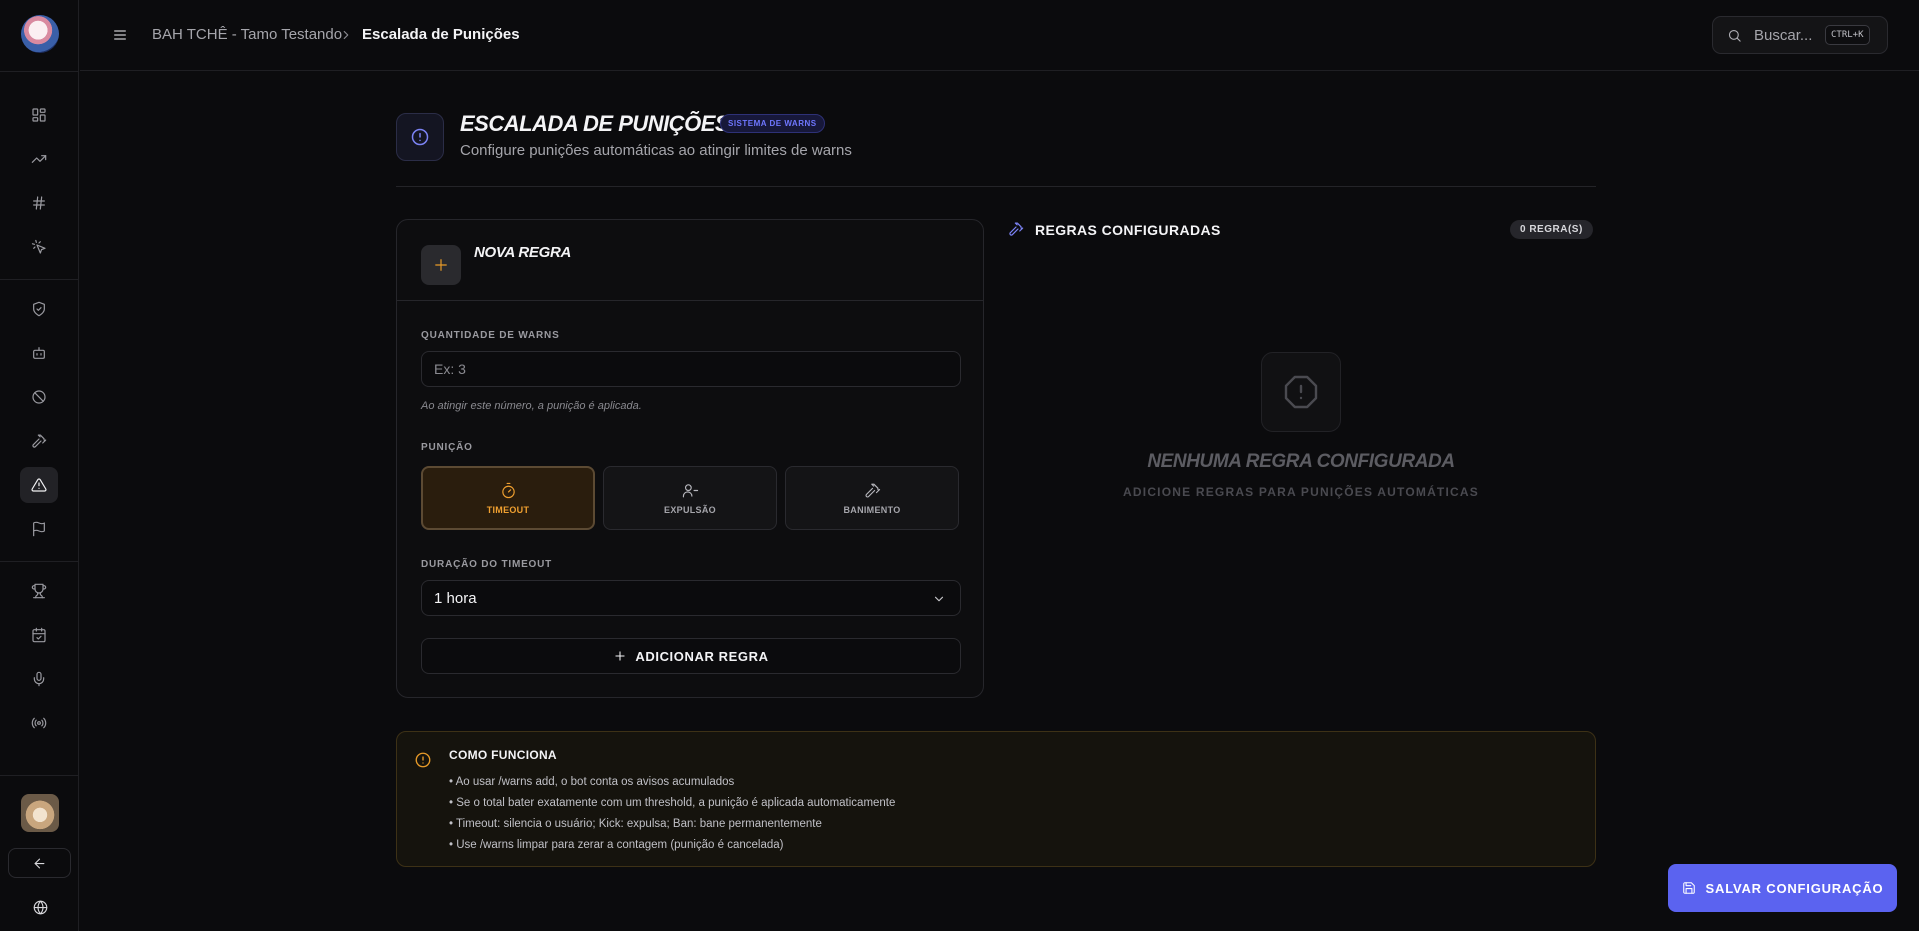  I want to click on broadcast-icon, so click(39, 723).